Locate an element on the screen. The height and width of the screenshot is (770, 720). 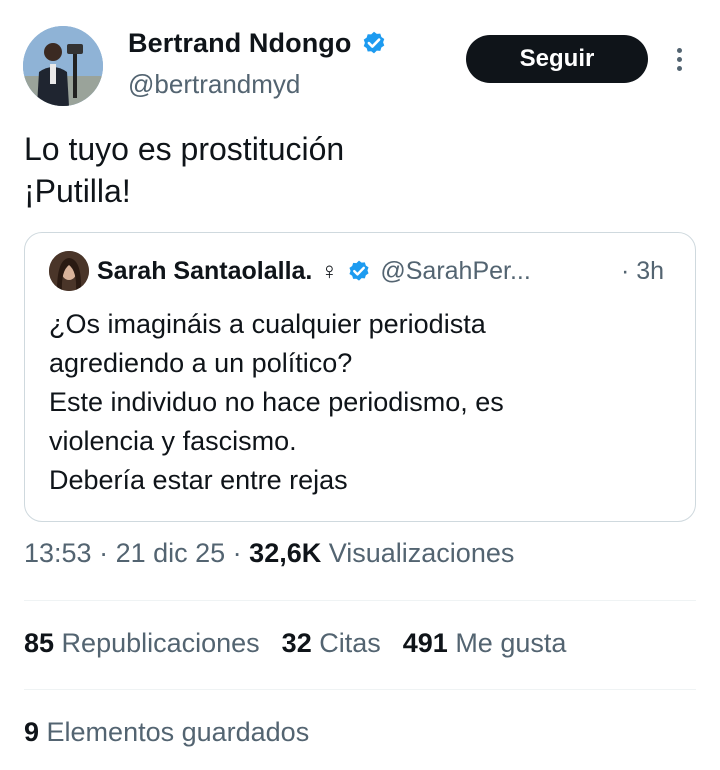
quoted-line: violencia y fascismo. is located at coordinates (173, 441).